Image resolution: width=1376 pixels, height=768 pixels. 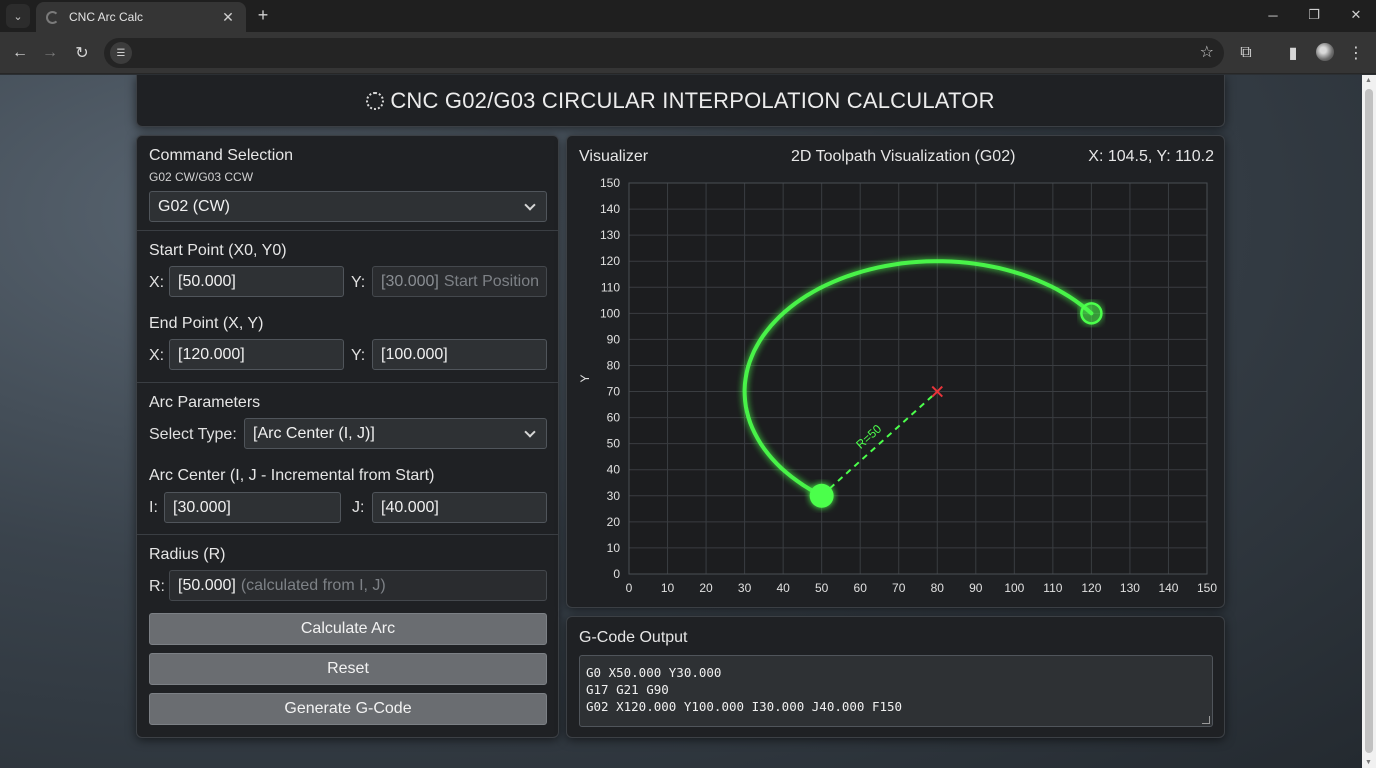 What do you see at coordinates (938, 588) in the screenshot?
I see `x-tick-label: 80` at bounding box center [938, 588].